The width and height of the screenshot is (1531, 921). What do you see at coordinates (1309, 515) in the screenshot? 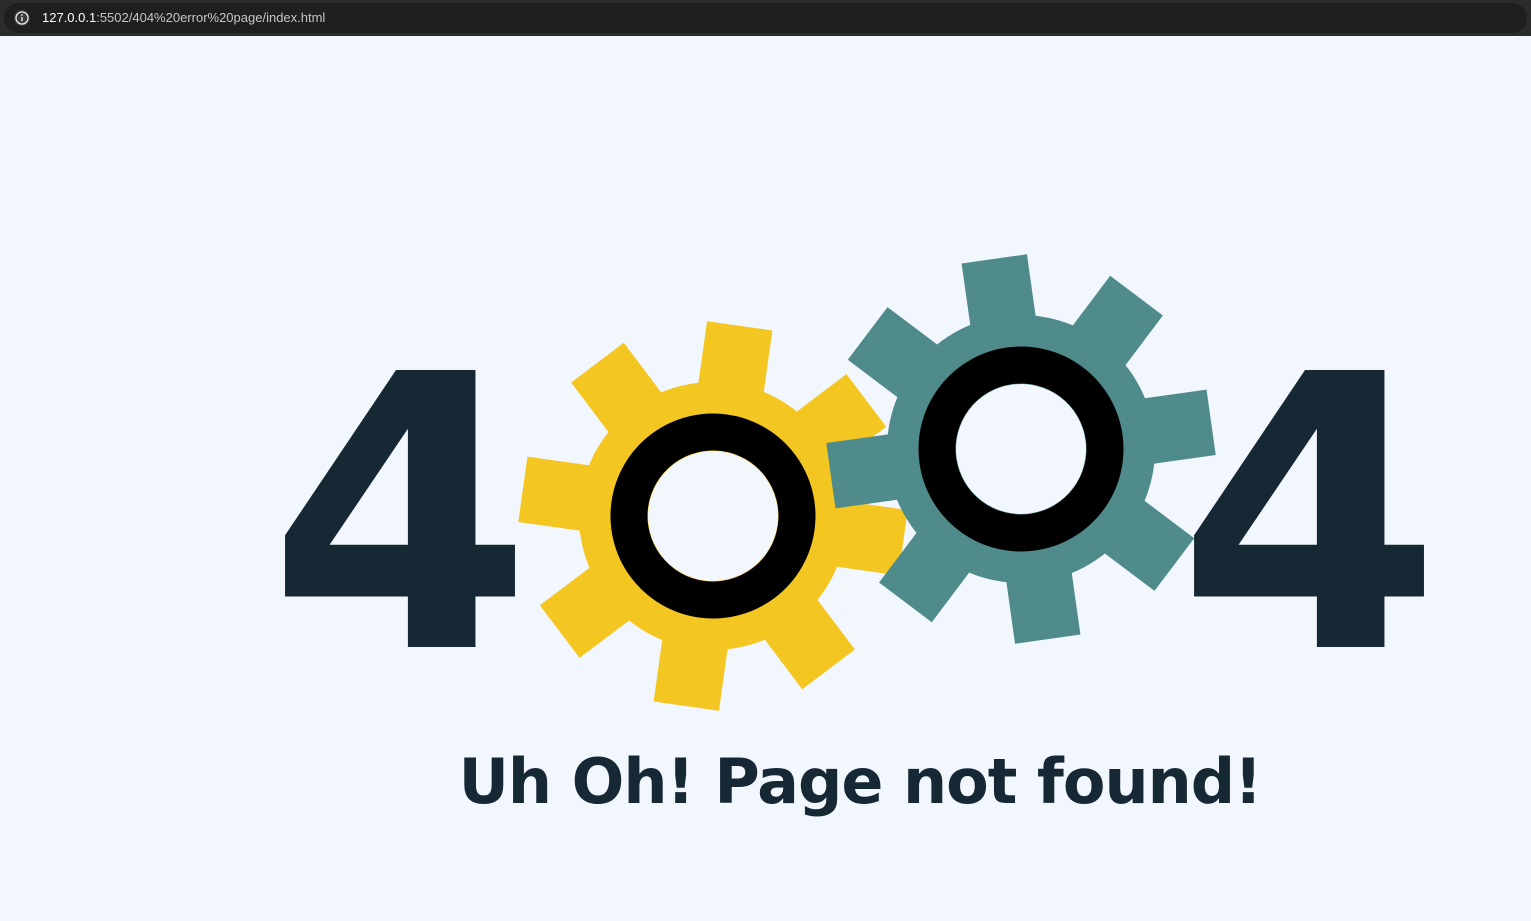
I see `digit-four-right: 4` at bounding box center [1309, 515].